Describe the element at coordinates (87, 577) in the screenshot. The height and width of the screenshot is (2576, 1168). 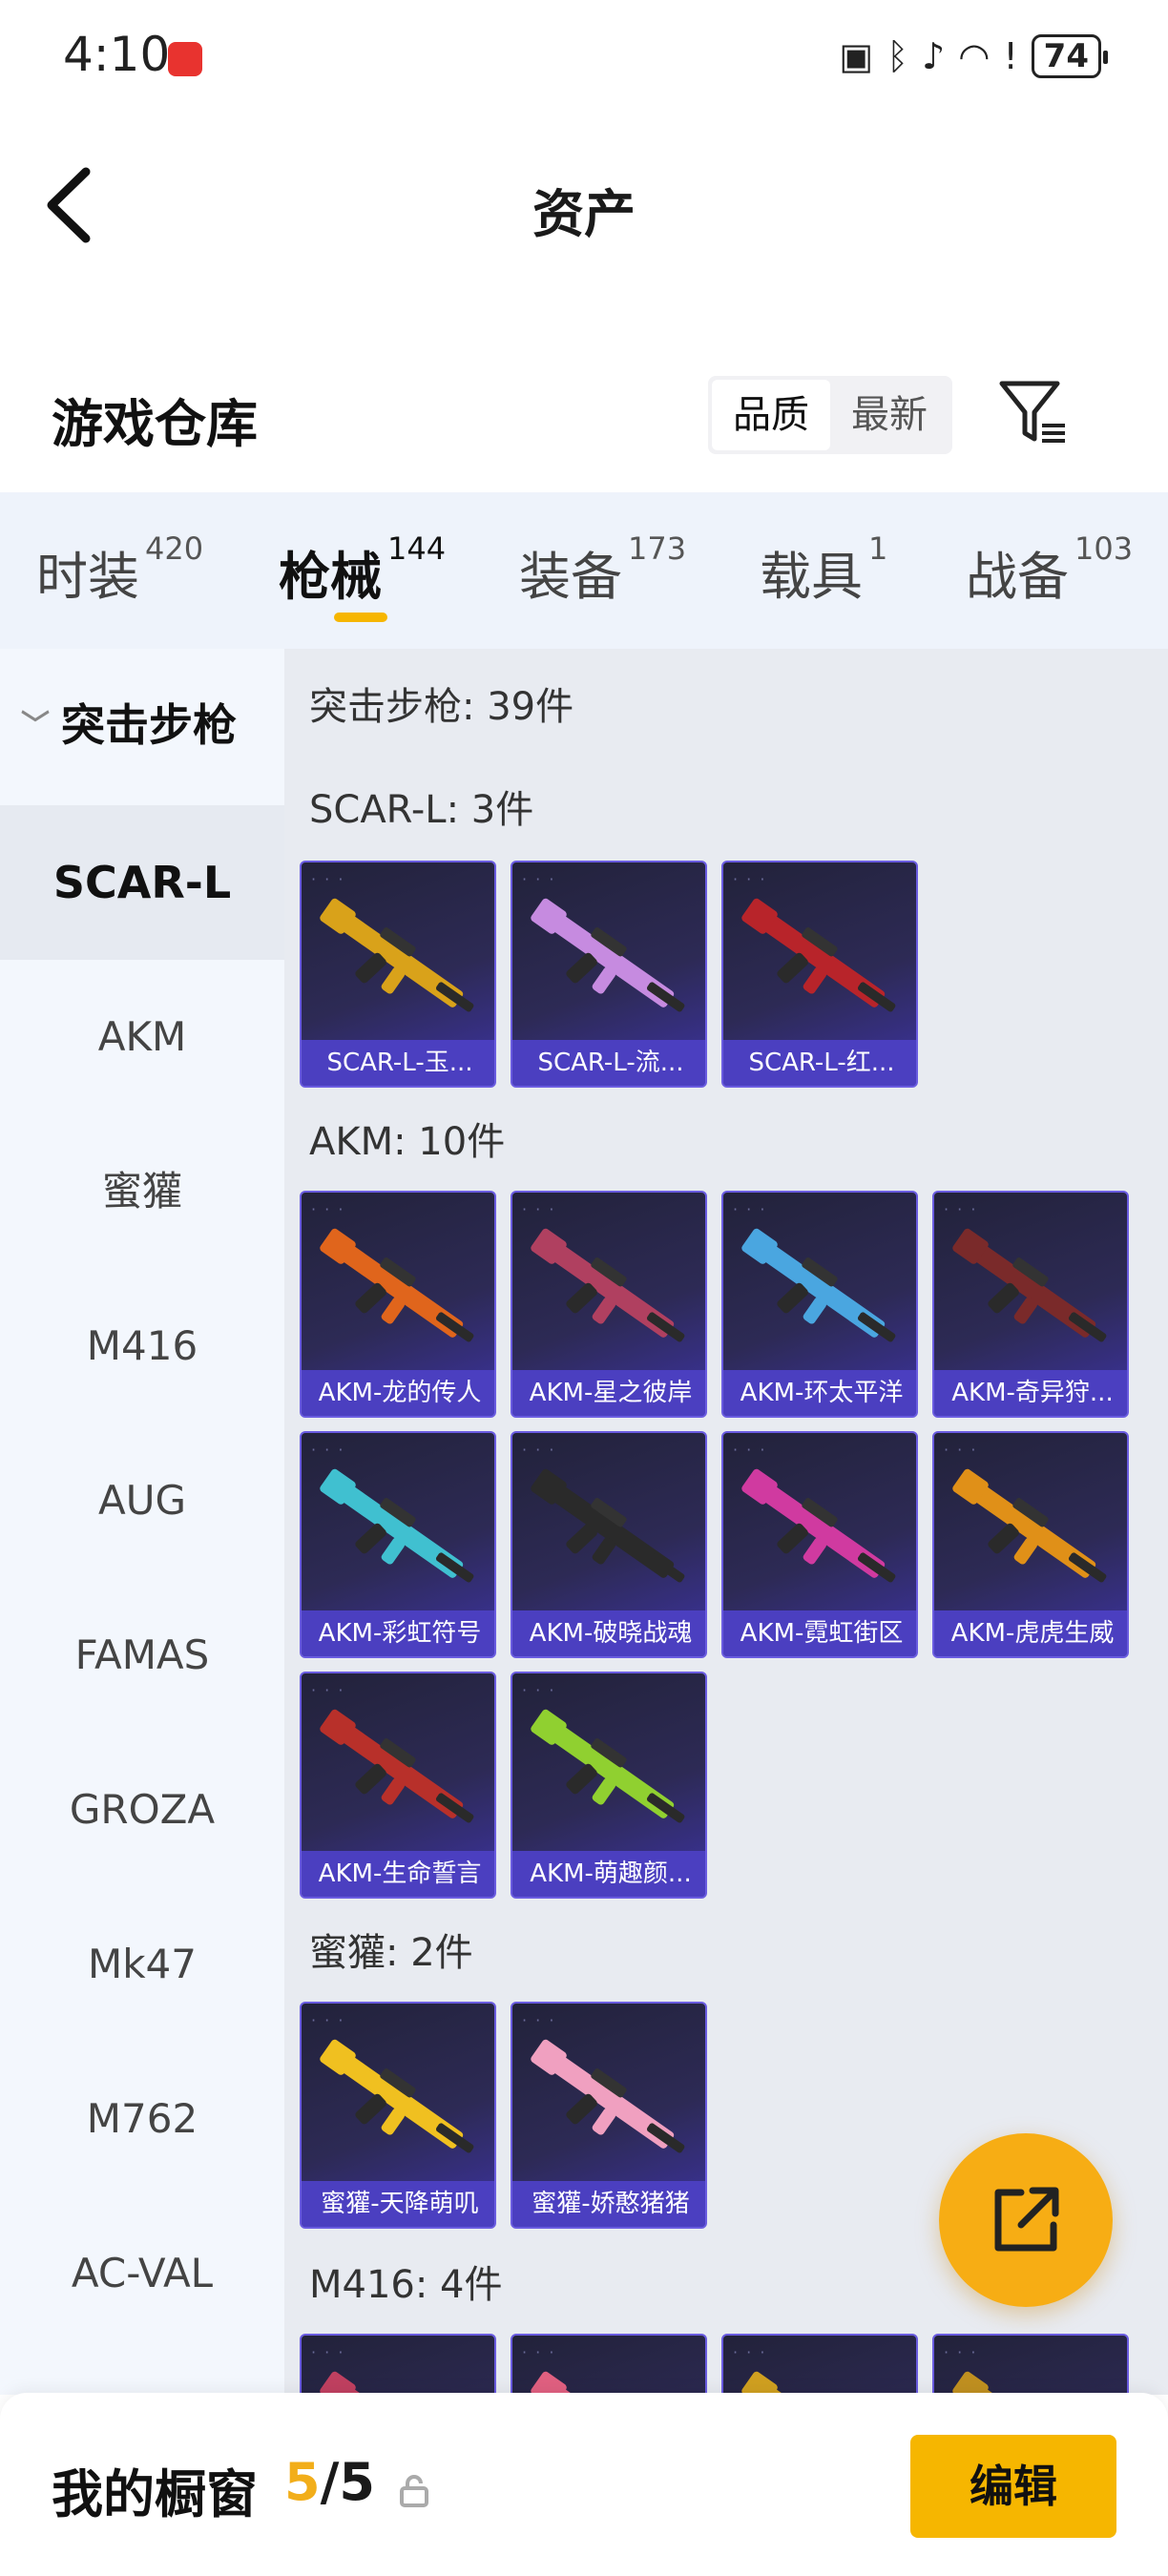
I see `tab-label: 时装` at that location.